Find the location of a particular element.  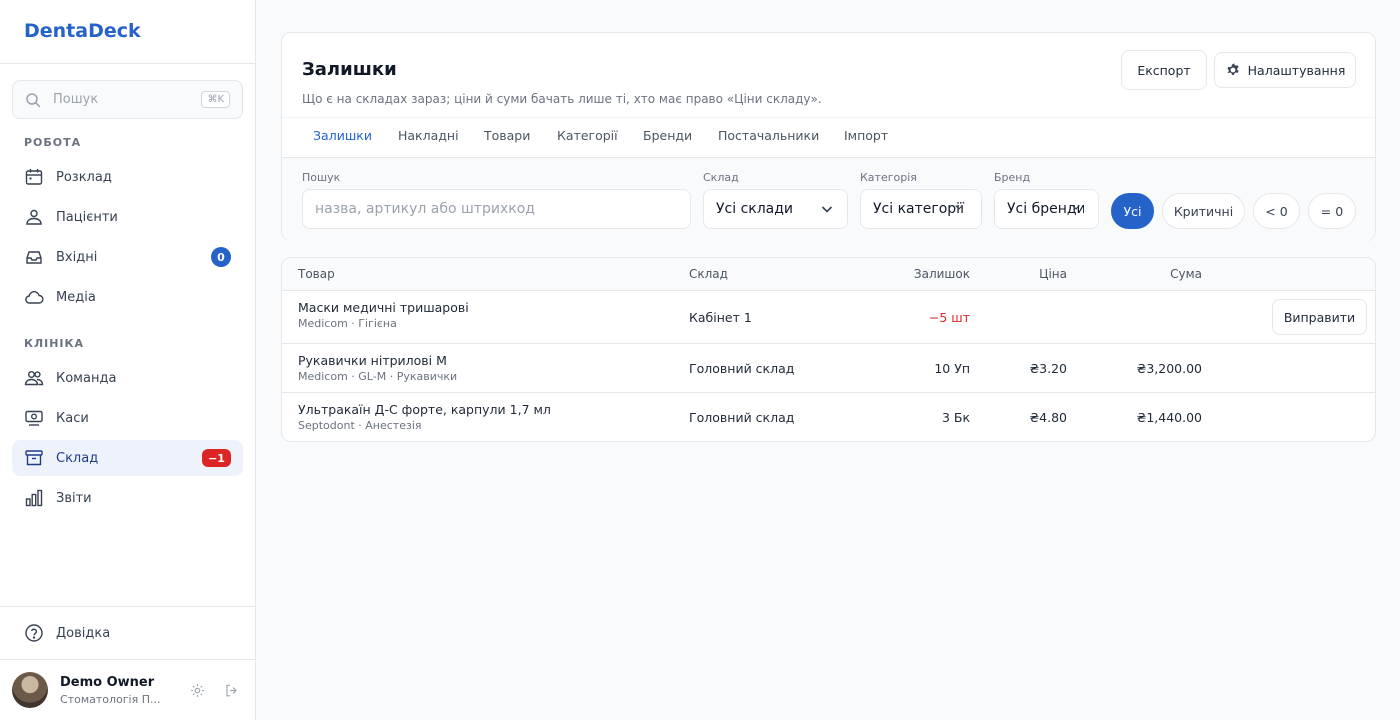

sidebar-item-label: Звіти is located at coordinates (74, 498).